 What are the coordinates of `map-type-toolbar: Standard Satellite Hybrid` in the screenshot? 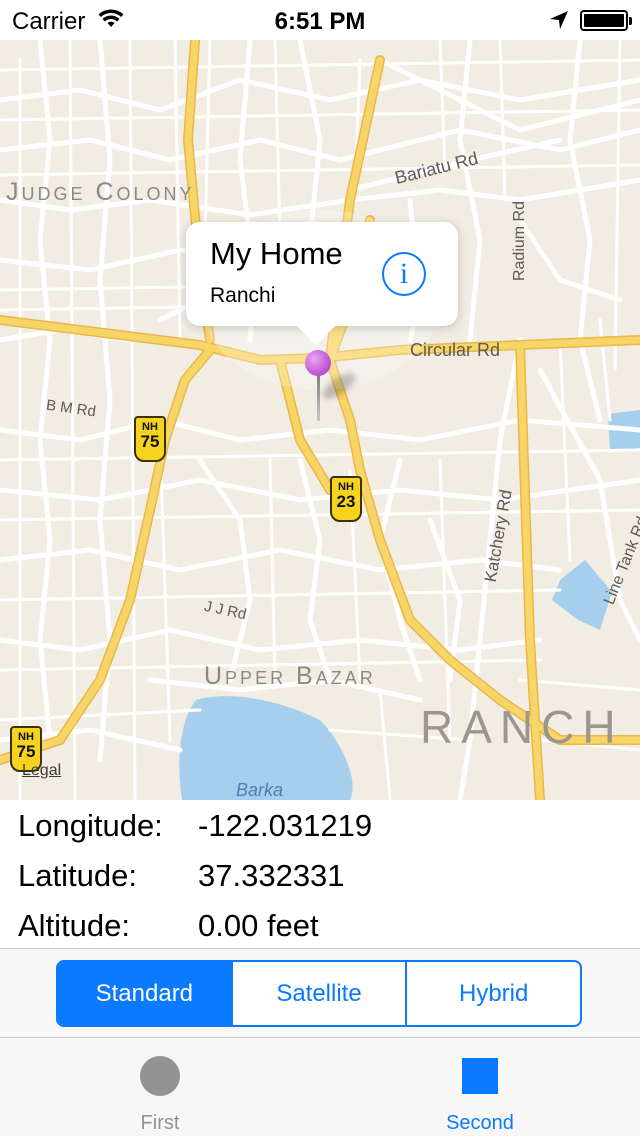 It's located at (320, 993).